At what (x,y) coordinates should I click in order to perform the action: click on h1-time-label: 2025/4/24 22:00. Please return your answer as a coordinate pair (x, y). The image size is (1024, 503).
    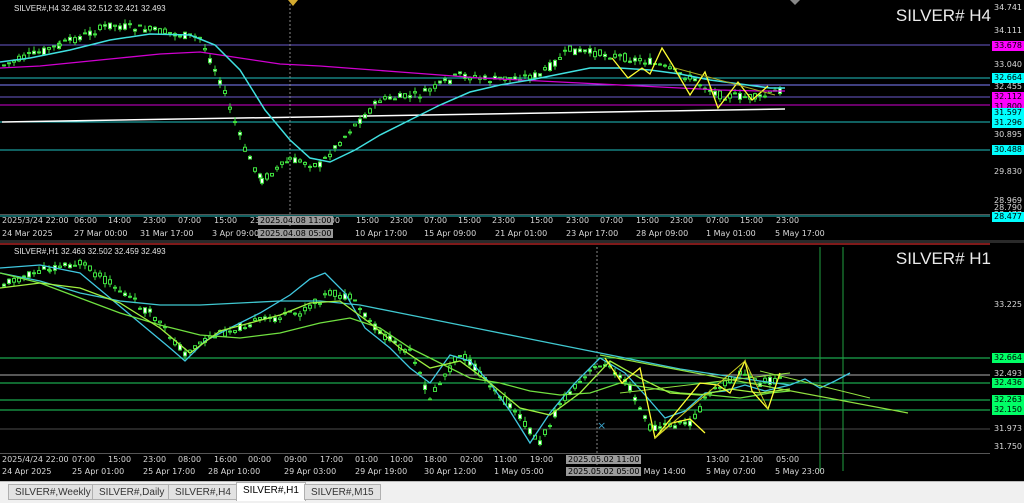
    Looking at the image, I should click on (35, 459).